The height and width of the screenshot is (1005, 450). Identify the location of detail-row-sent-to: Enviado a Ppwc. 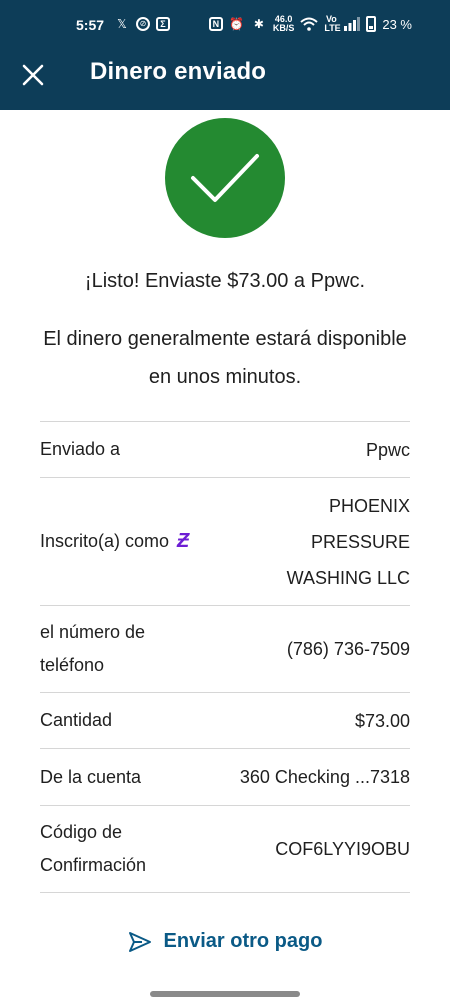
(225, 450).